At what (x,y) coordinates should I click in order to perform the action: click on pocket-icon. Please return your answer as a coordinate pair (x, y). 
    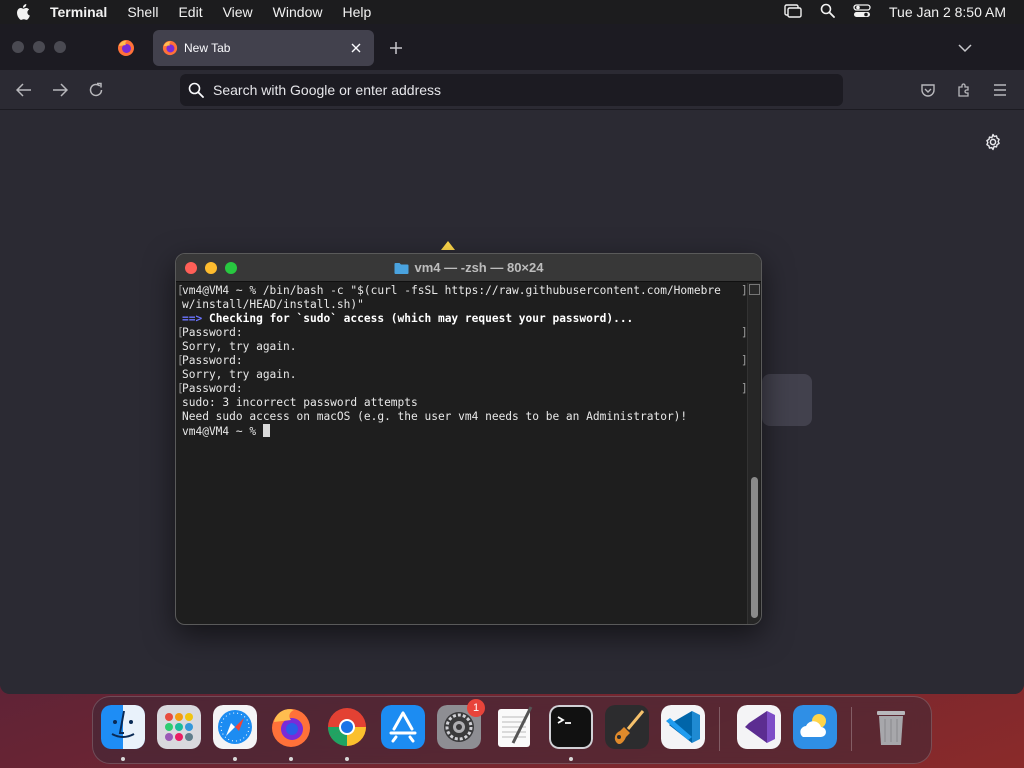
    Looking at the image, I should click on (928, 90).